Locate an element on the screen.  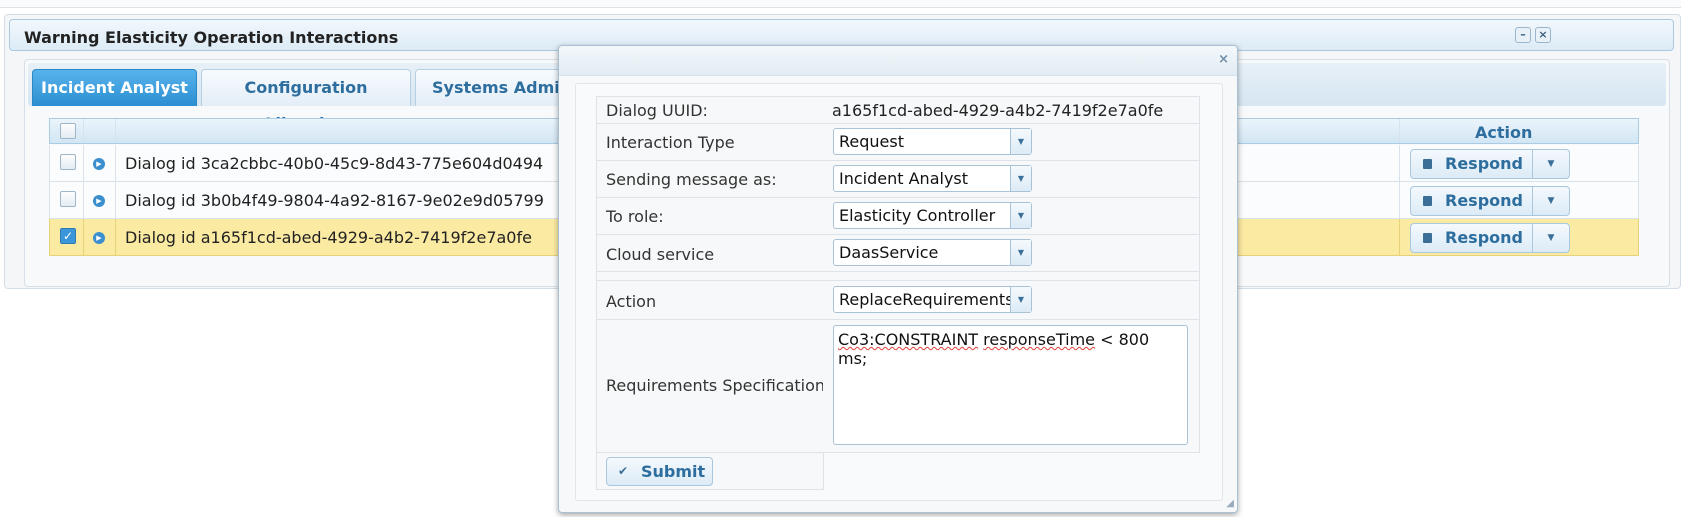
form-value-cell: Co3:CONSTRAINT responseTime < 800 ms; is located at coordinates (1011, 386).